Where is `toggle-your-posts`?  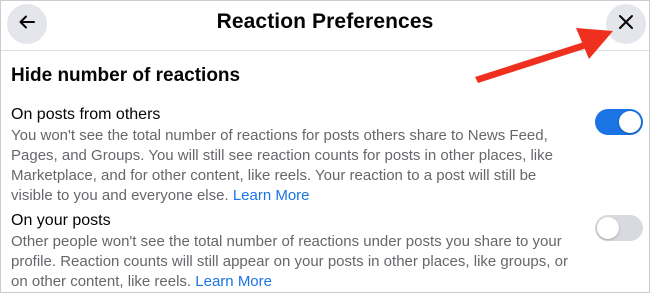 toggle-your-posts is located at coordinates (619, 228).